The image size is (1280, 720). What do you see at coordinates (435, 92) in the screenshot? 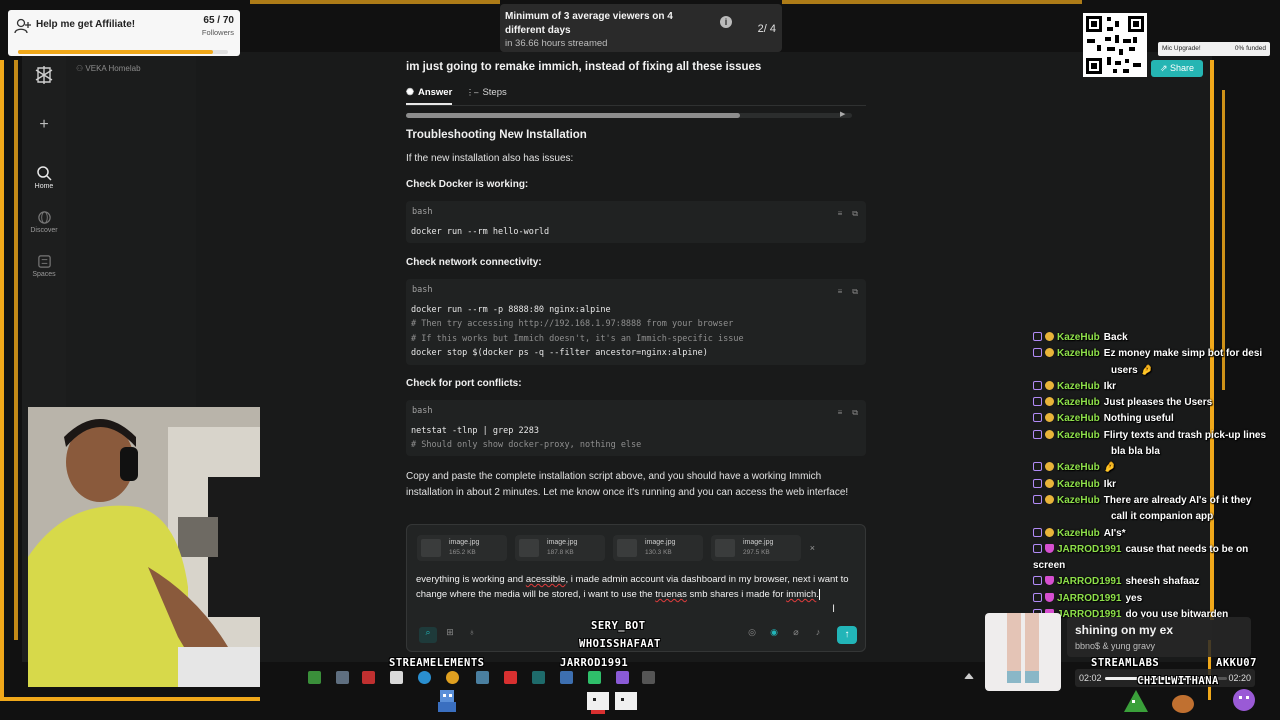
I see `tab-label: Answer` at bounding box center [435, 92].